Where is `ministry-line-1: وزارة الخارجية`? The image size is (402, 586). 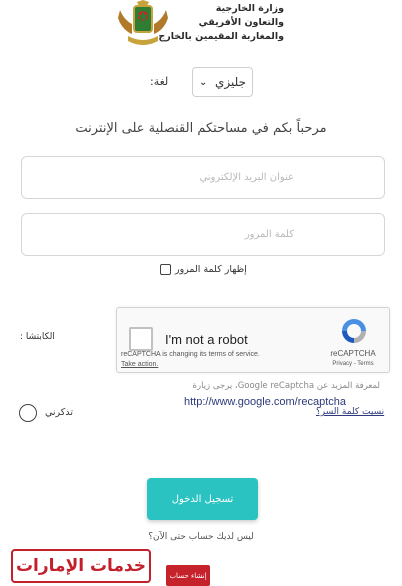
ministry-line-1: وزارة الخارجية is located at coordinates (249, 8).